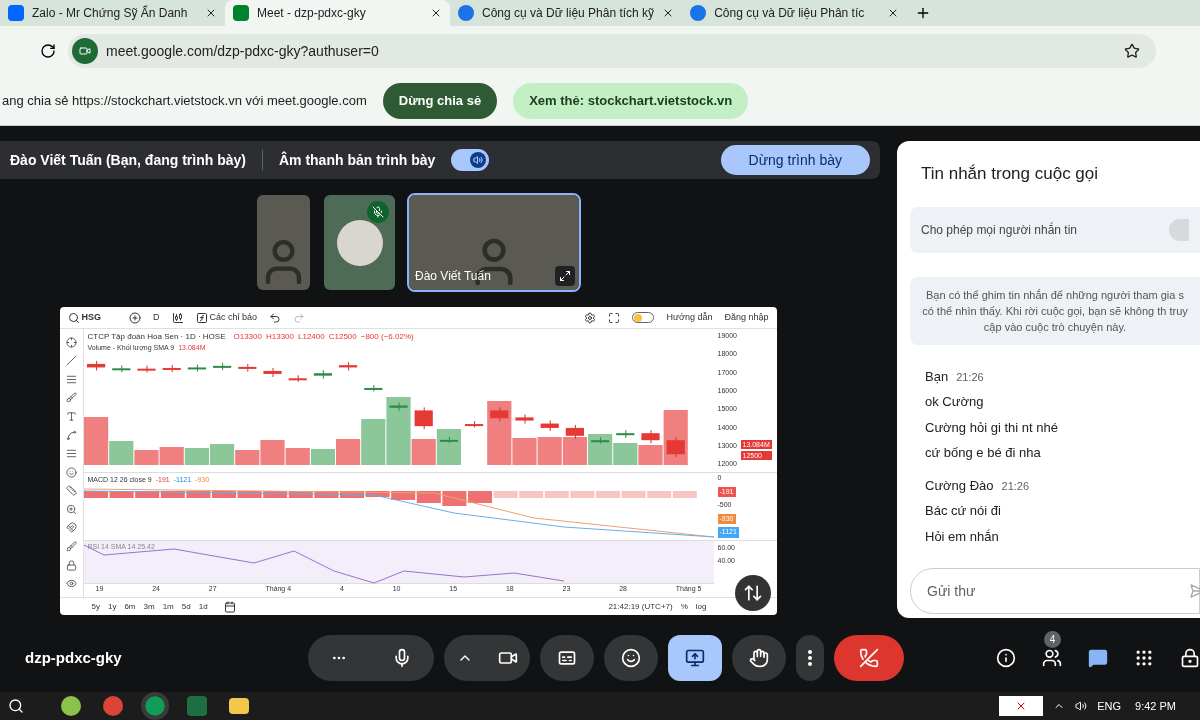 Image resolution: width=1200 pixels, height=720 pixels. I want to click on line-icon, so click(71, 361).